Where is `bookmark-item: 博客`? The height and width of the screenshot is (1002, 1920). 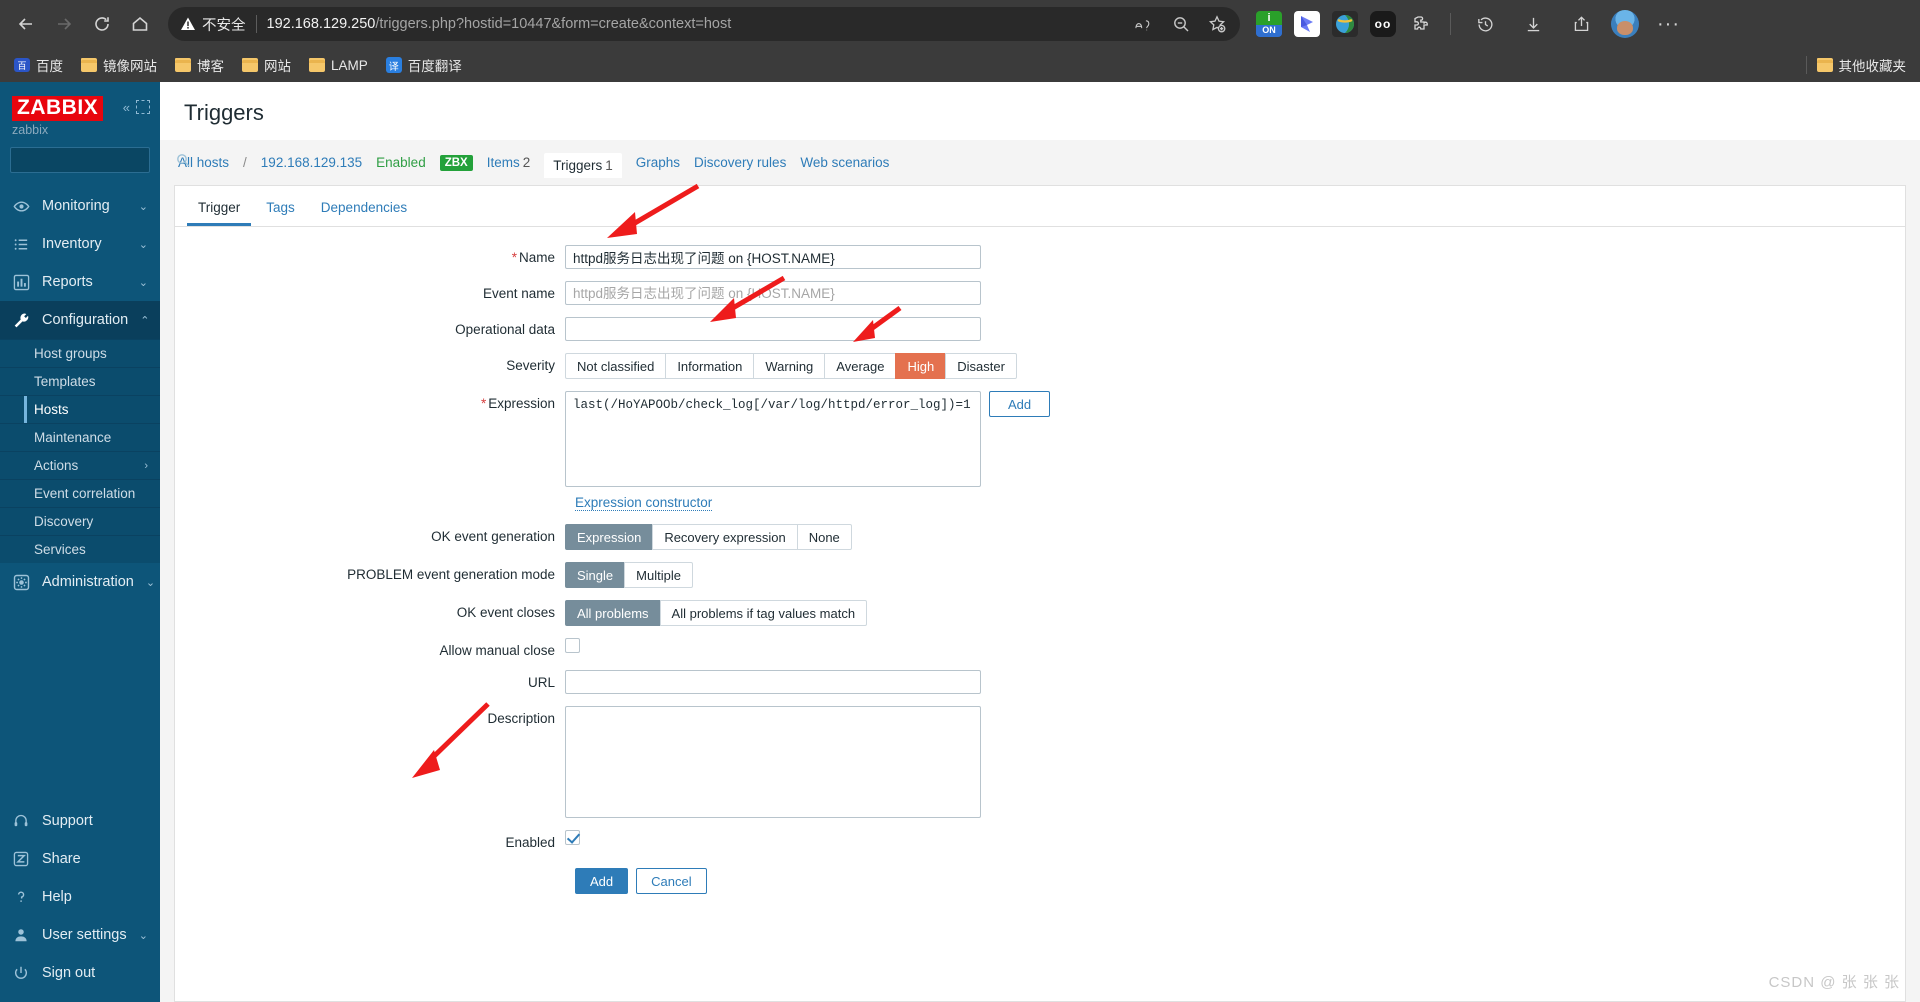
bookmark-item: 博客 is located at coordinates (199, 65).